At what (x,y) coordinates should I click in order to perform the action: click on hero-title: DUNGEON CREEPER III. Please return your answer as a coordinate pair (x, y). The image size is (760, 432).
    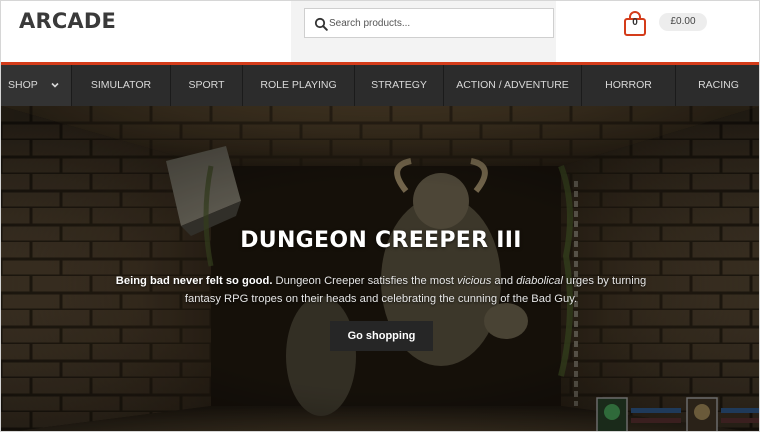
    Looking at the image, I should click on (381, 240).